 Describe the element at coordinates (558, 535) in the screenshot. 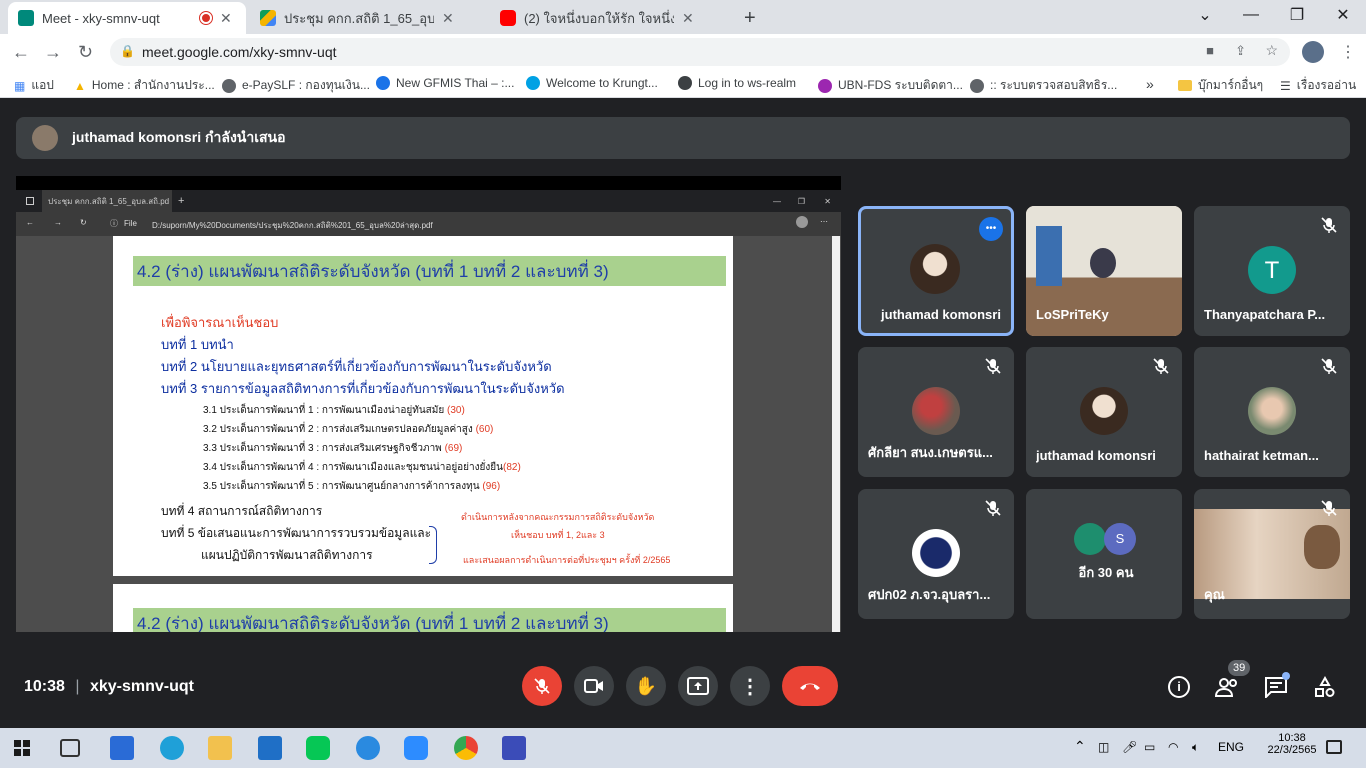

I see `note-text: เห็นชอบ บทที่ 1, 2และ 3` at that location.